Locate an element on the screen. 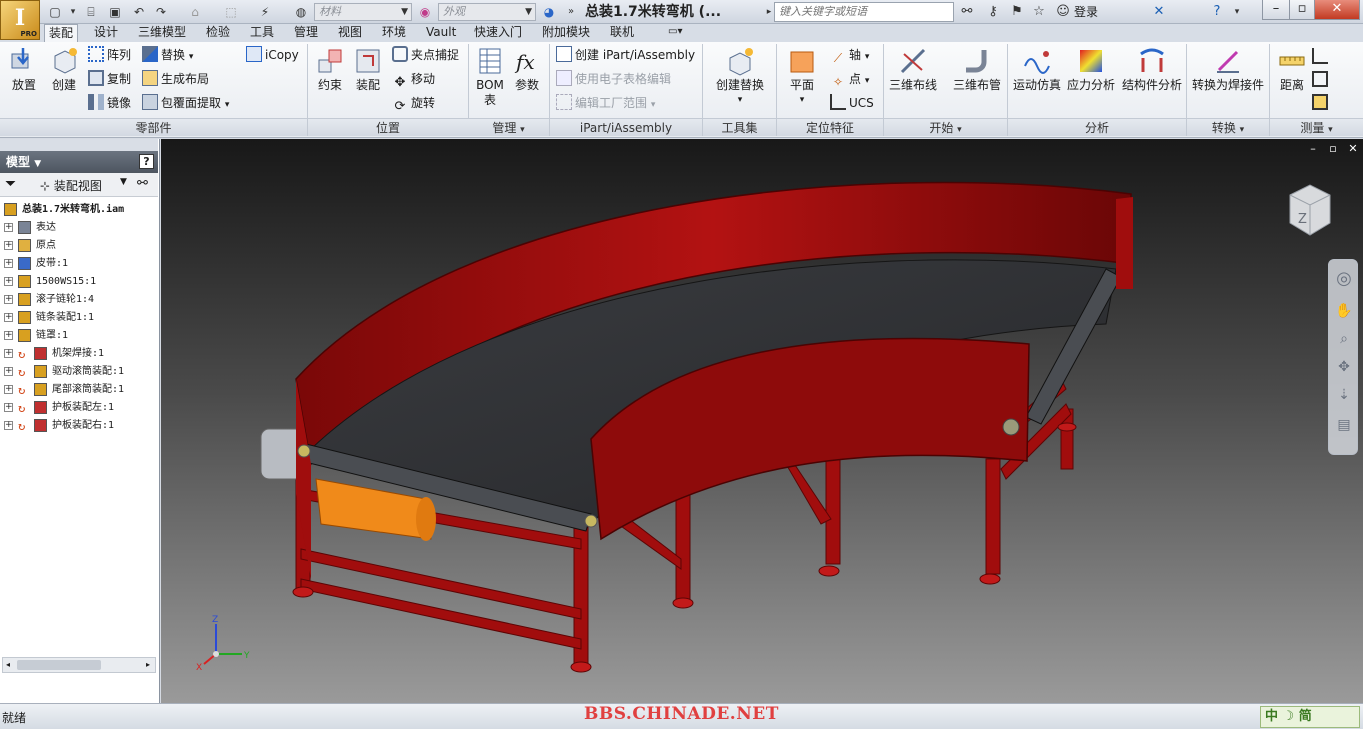 The image size is (1363, 729). tree-node: + ↻ 护板装配右:1 is located at coordinates (80, 426).